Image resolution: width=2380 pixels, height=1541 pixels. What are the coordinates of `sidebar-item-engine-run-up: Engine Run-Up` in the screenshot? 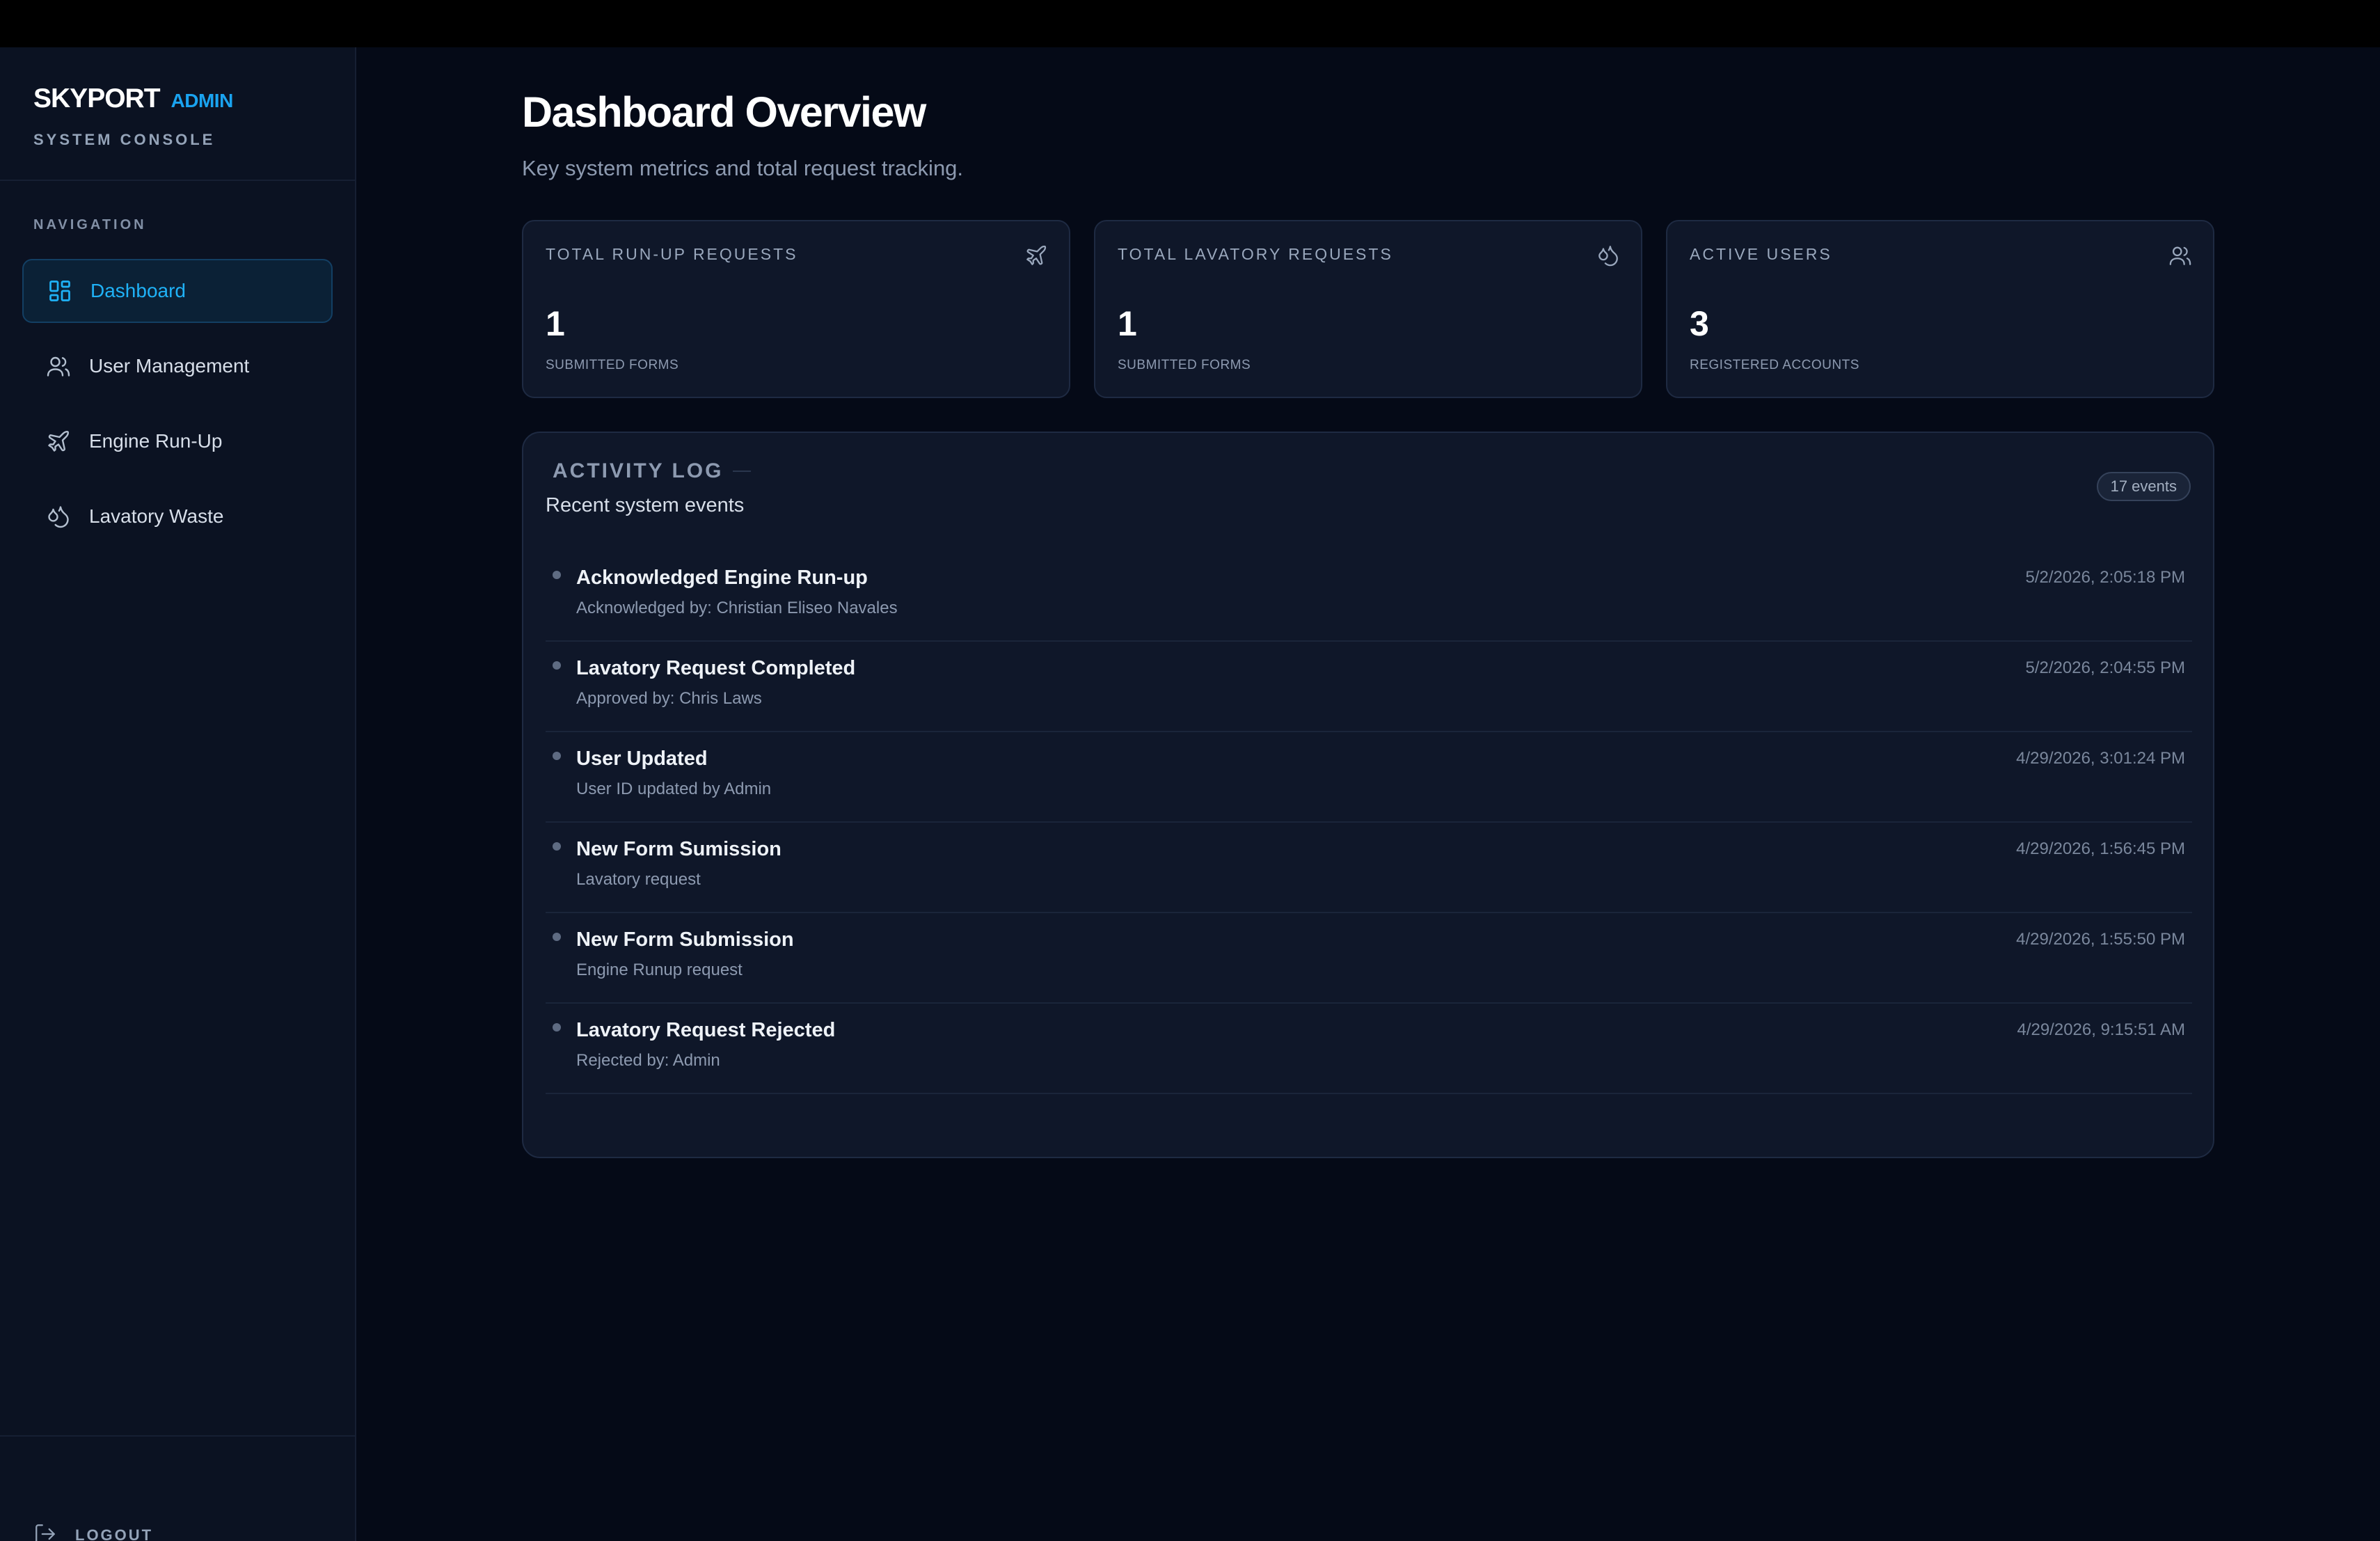 It's located at (177, 441).